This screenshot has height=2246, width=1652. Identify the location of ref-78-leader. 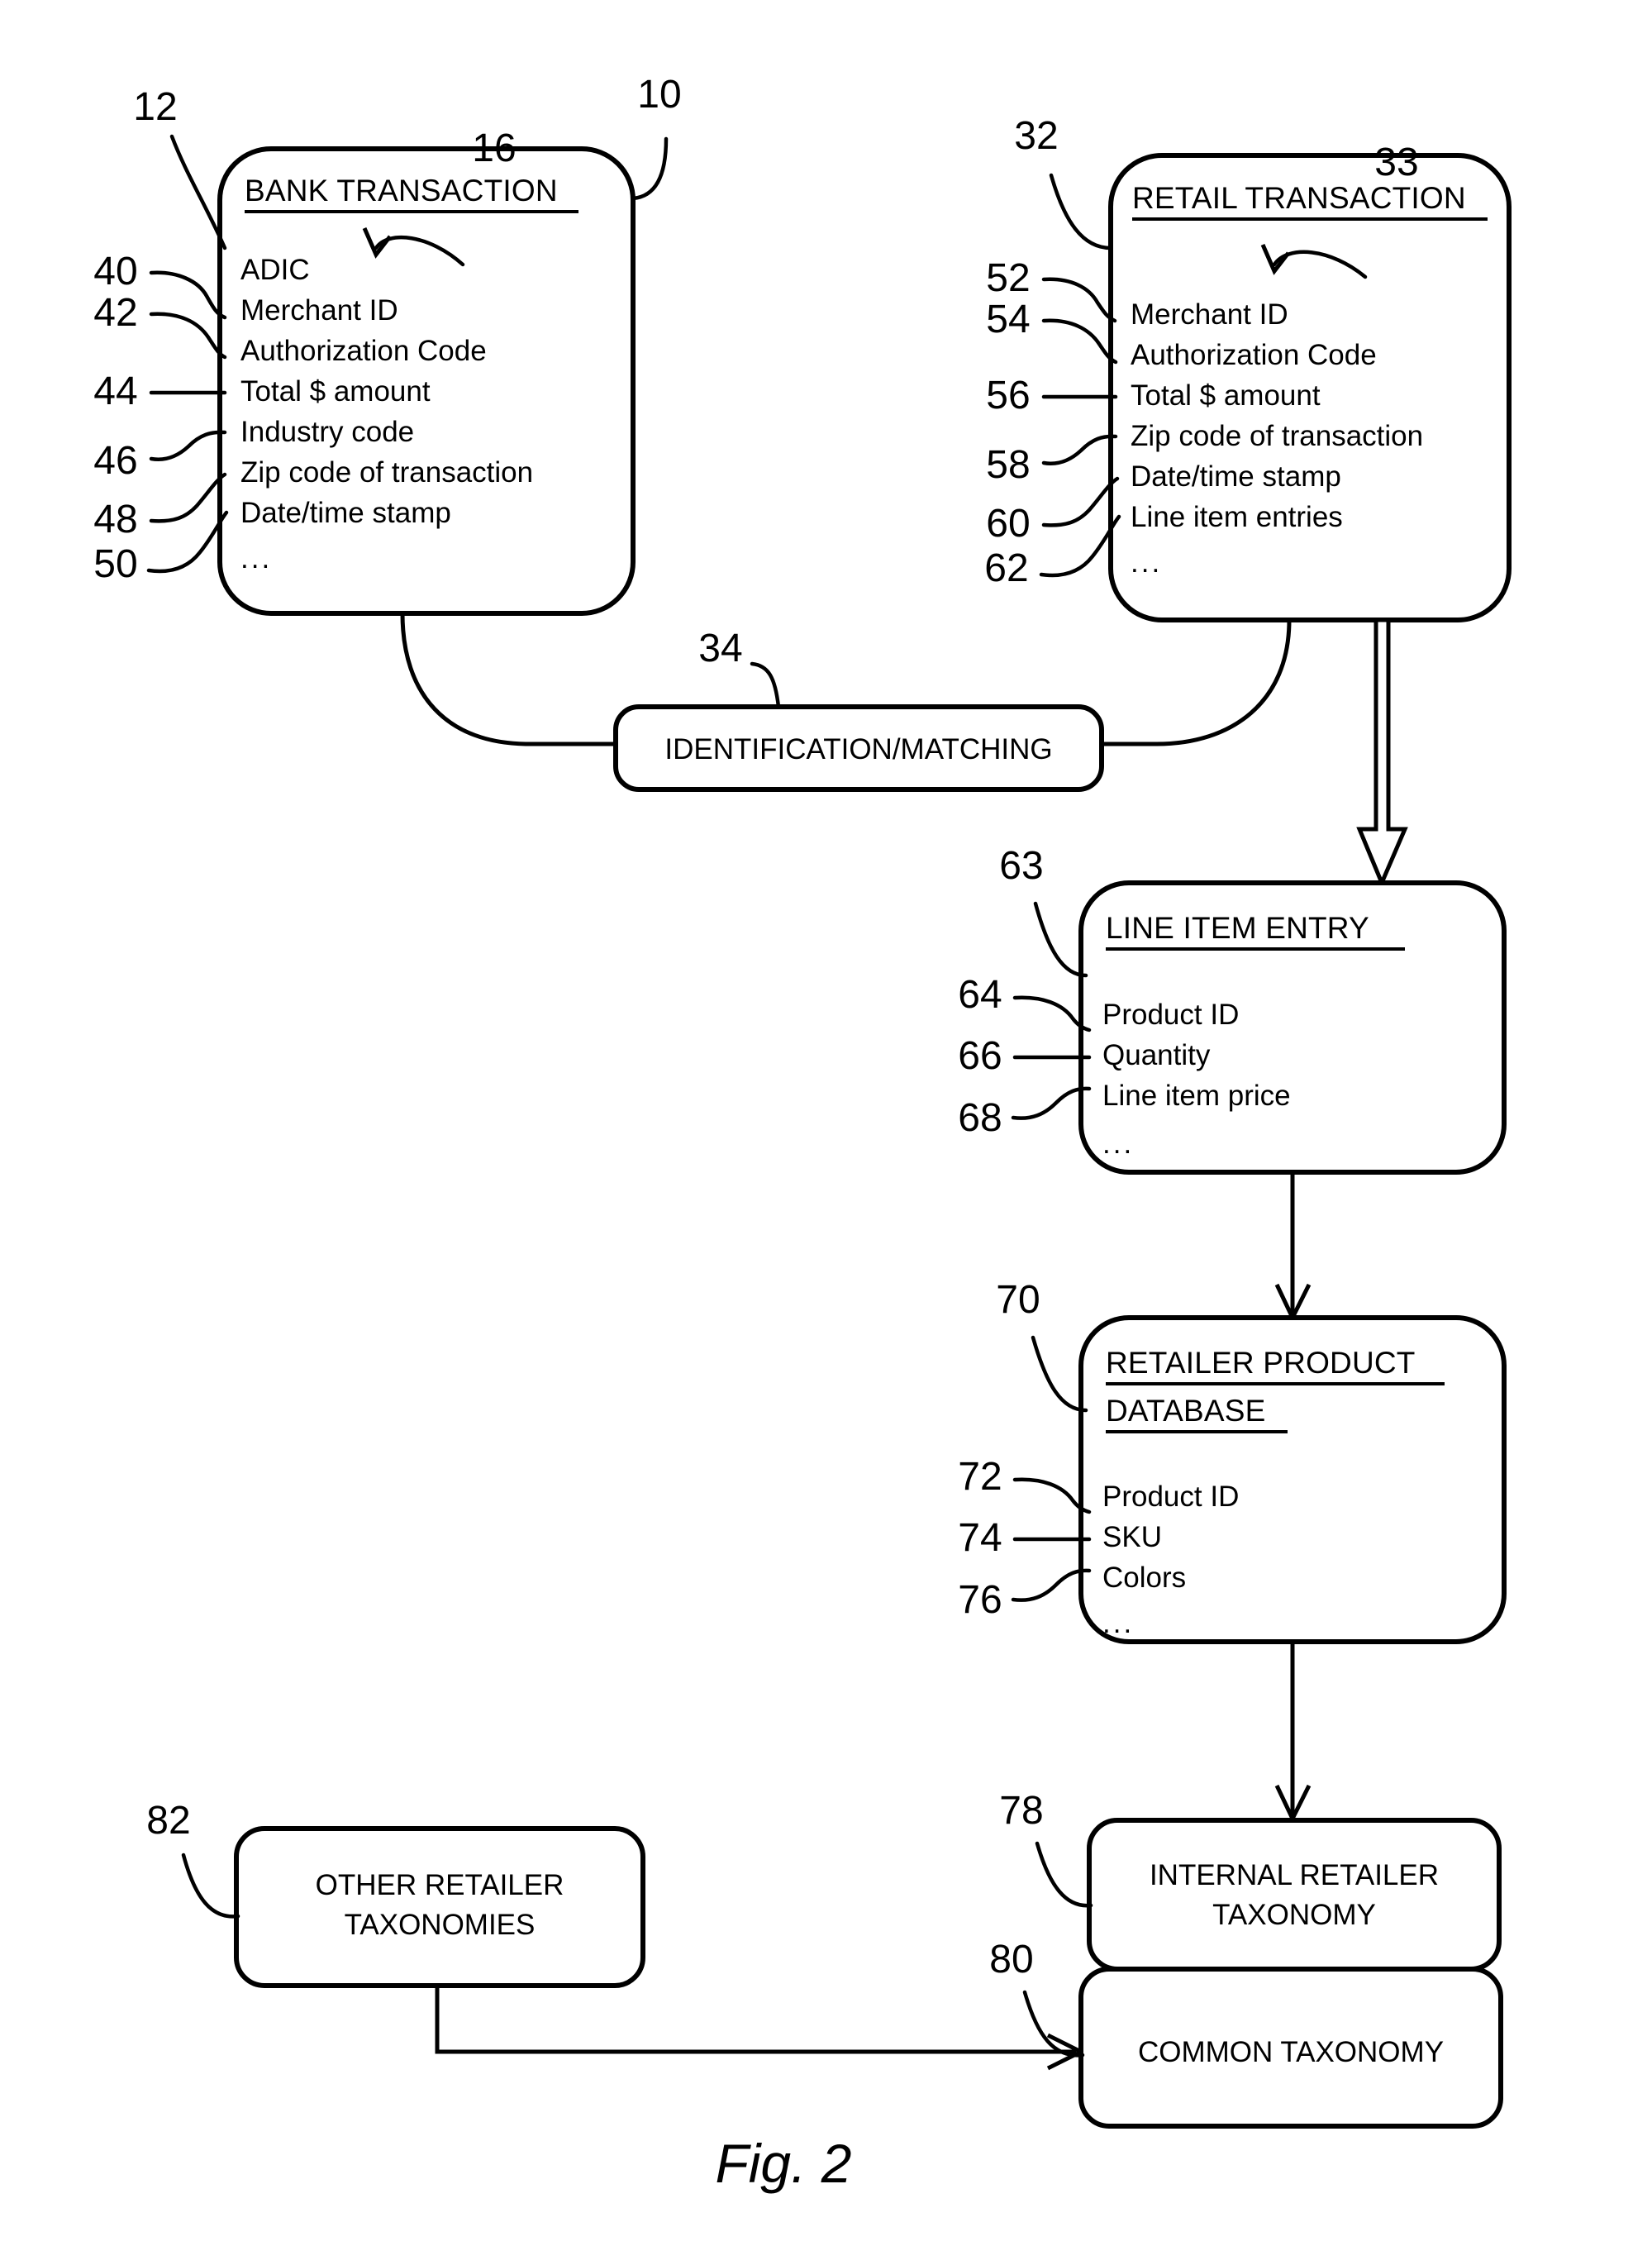
(1064, 1874).